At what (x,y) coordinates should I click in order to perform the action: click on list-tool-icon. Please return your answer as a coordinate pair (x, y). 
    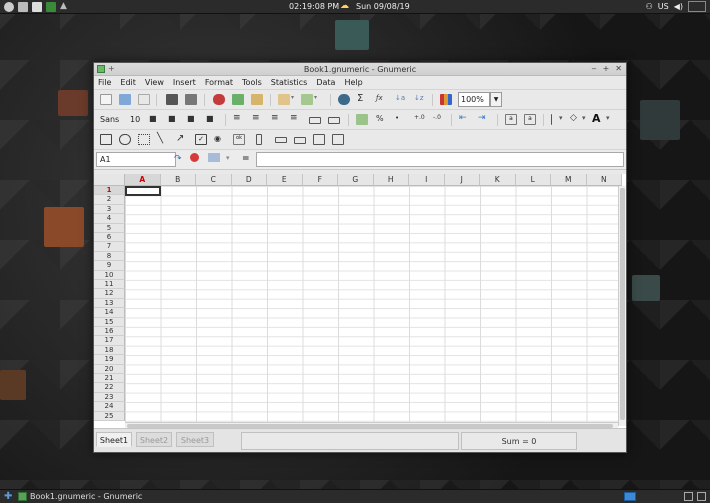
    Looking at the image, I should click on (319, 139).